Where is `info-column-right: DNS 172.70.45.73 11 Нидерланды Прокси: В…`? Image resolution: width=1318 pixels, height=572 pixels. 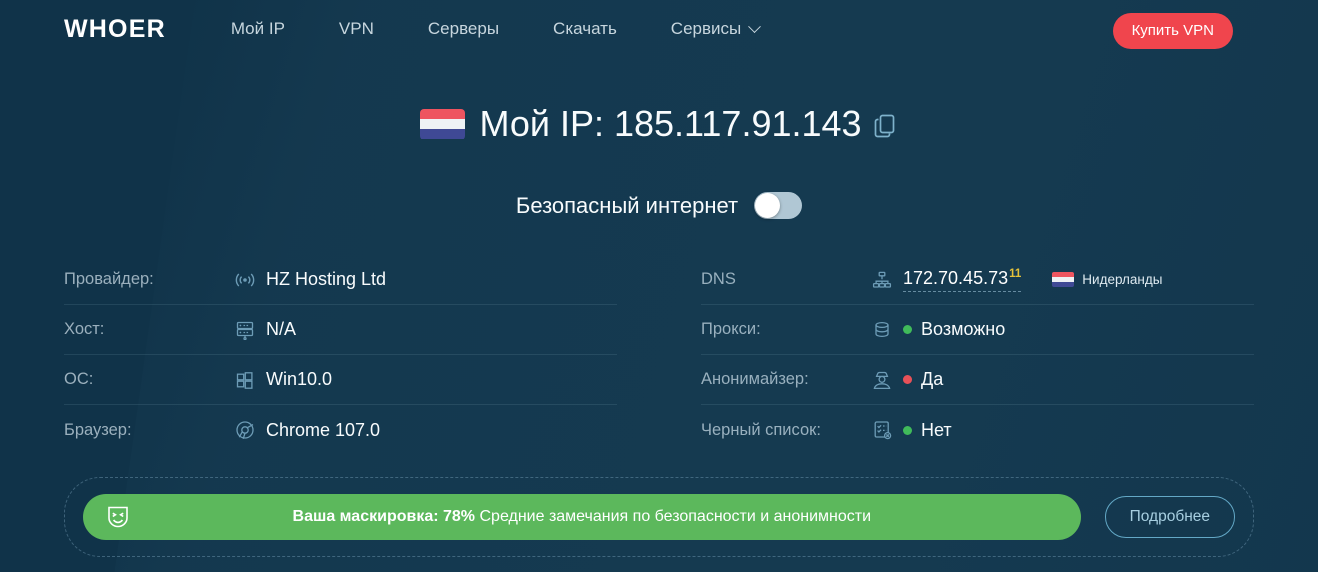
info-column-right: DNS 172.70.45.73 11 Нидерланды Прокси: В… is located at coordinates (977, 355).